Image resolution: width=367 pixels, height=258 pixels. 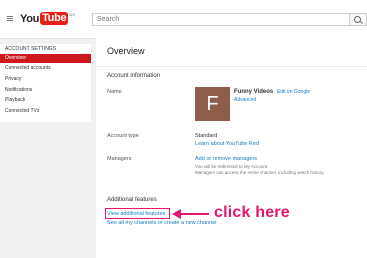 I want to click on sidebar-item-notifications: Notifications, so click(x=45, y=90).